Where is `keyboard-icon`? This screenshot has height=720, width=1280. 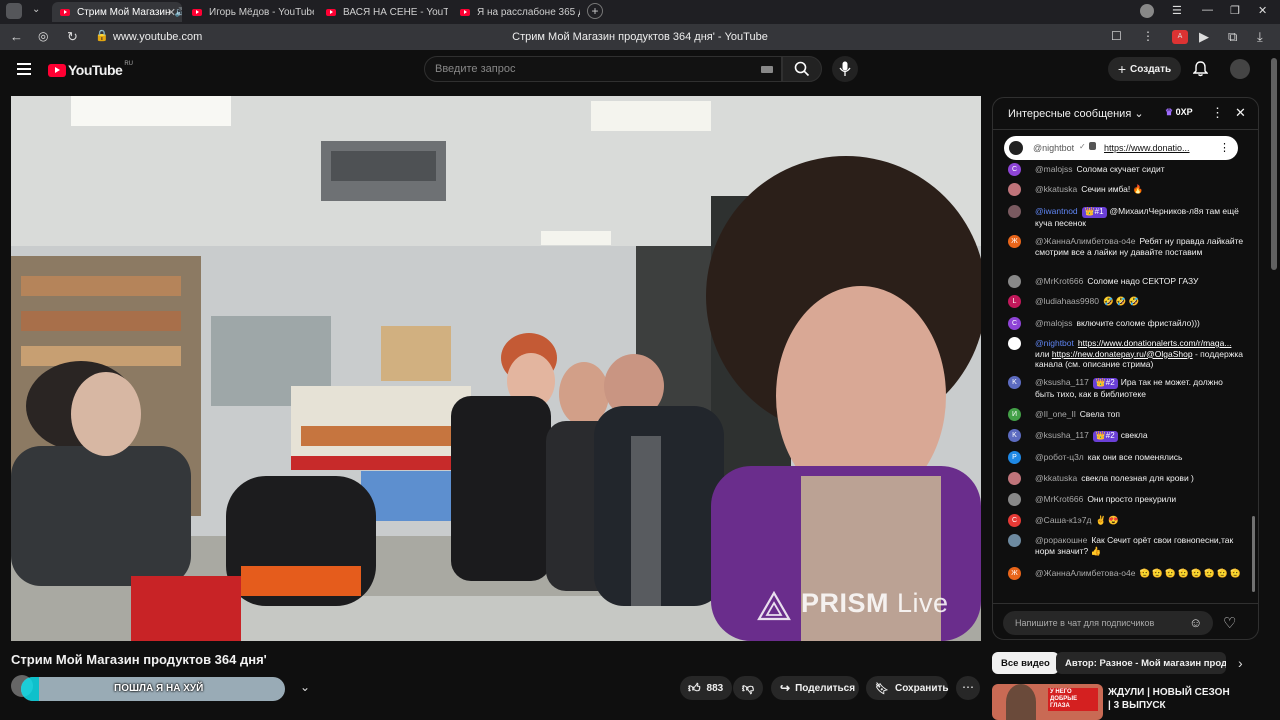
keyboard-icon is located at coordinates (767, 69).